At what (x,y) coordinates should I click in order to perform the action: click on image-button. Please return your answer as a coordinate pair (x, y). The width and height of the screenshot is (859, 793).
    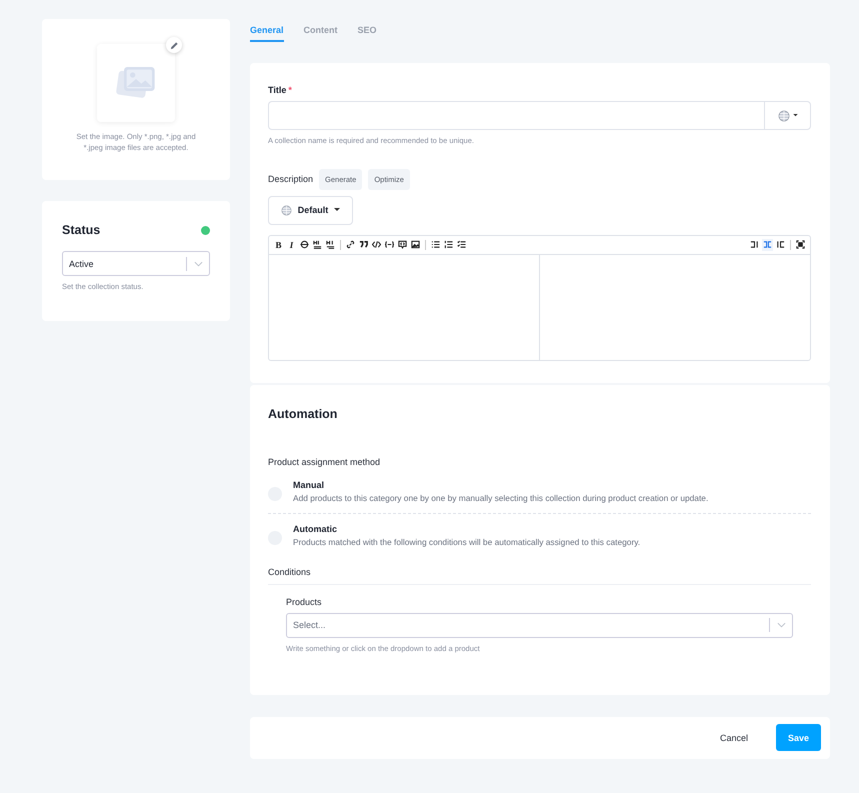
    Looking at the image, I should click on (415, 244).